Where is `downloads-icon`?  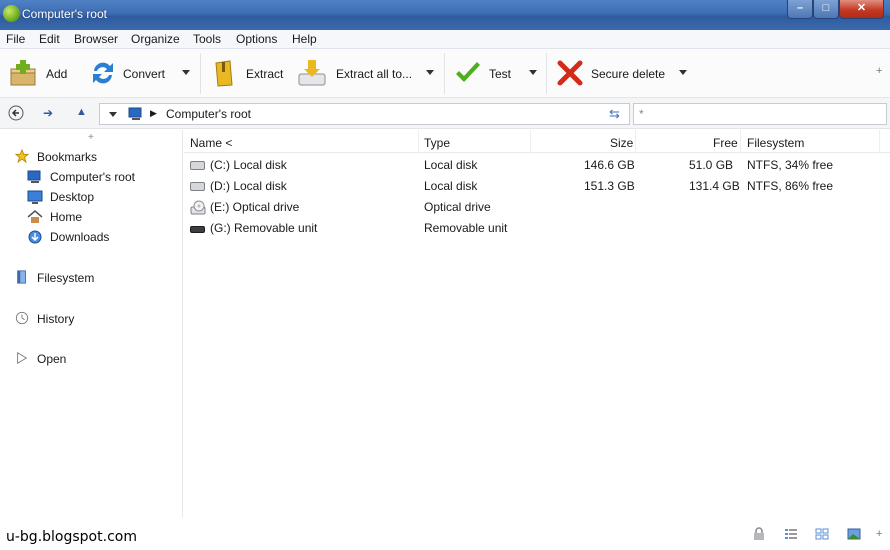 downloads-icon is located at coordinates (35, 237).